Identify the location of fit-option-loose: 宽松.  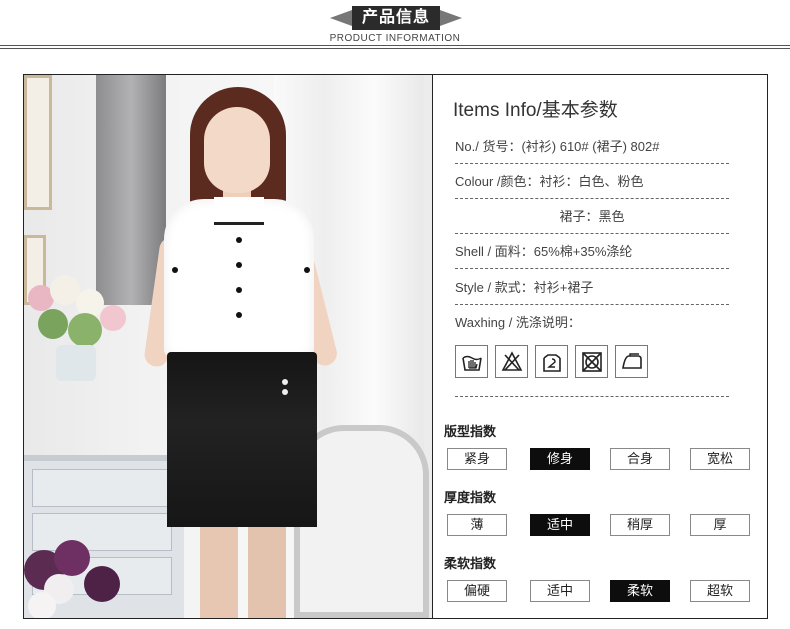
(720, 459).